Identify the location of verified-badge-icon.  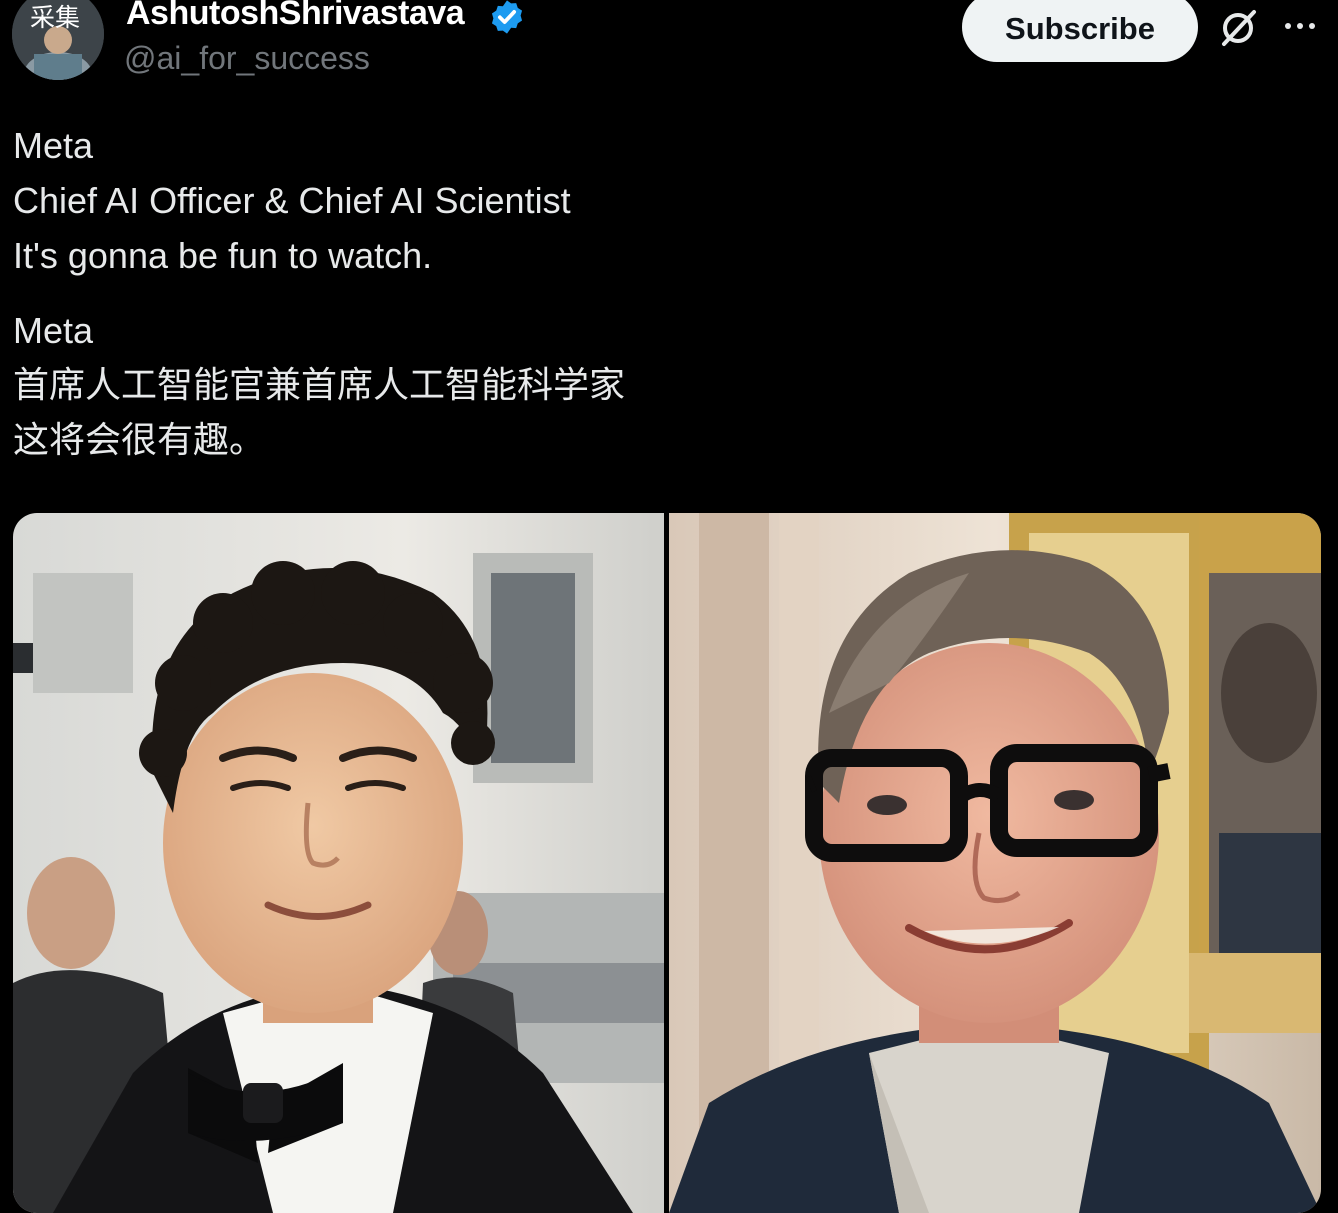
(507, 17).